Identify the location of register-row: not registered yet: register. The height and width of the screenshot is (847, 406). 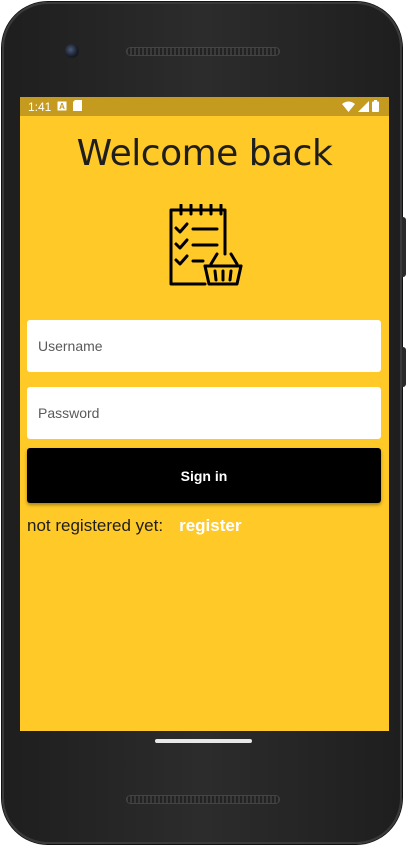
(134, 526).